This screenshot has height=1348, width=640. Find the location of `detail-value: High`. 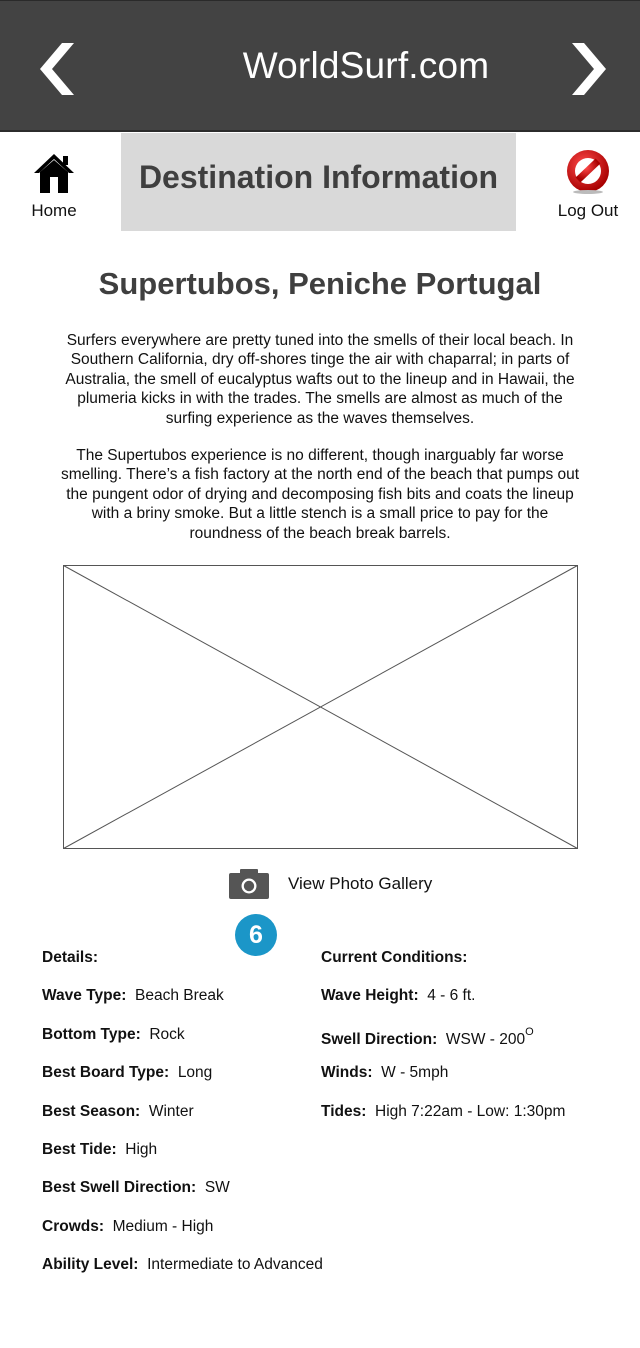

detail-value: High is located at coordinates (141, 1149).